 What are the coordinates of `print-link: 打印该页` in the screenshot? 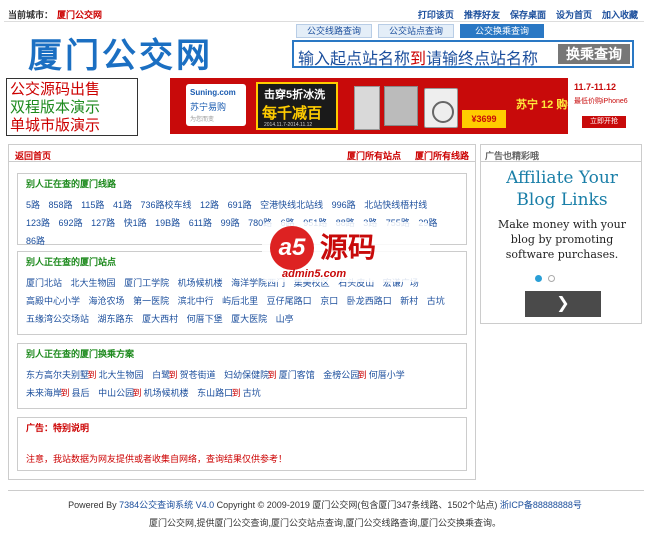 It's located at (436, 14).